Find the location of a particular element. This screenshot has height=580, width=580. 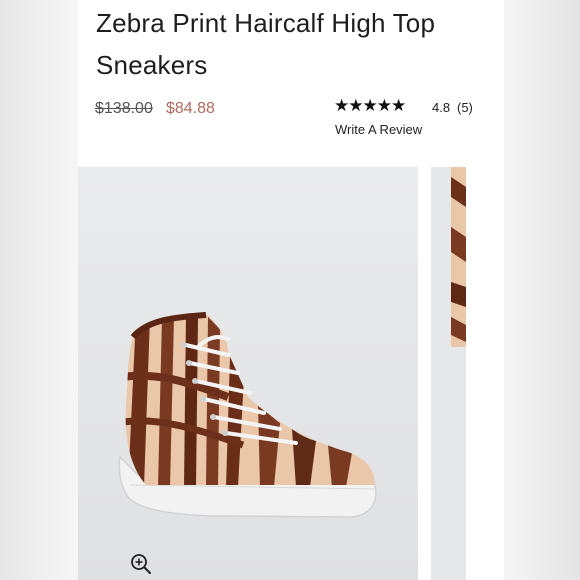

zoom-in-icon is located at coordinates (141, 564).